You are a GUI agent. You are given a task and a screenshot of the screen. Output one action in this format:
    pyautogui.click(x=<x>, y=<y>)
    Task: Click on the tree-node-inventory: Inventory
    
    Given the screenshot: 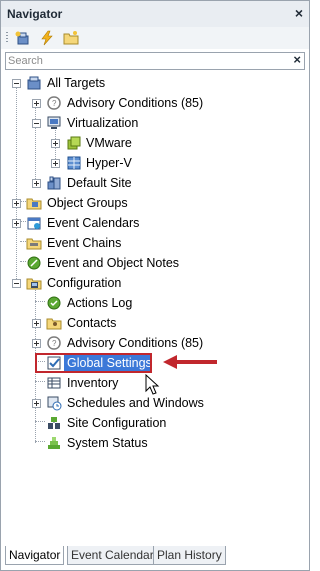 What is the action you would take?
    pyautogui.click(x=151, y=383)
    